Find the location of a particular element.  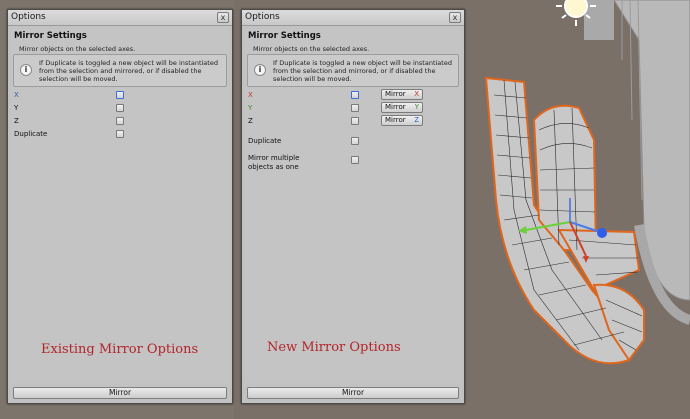

caption-new: New Mirror Options is located at coordinates (334, 347).